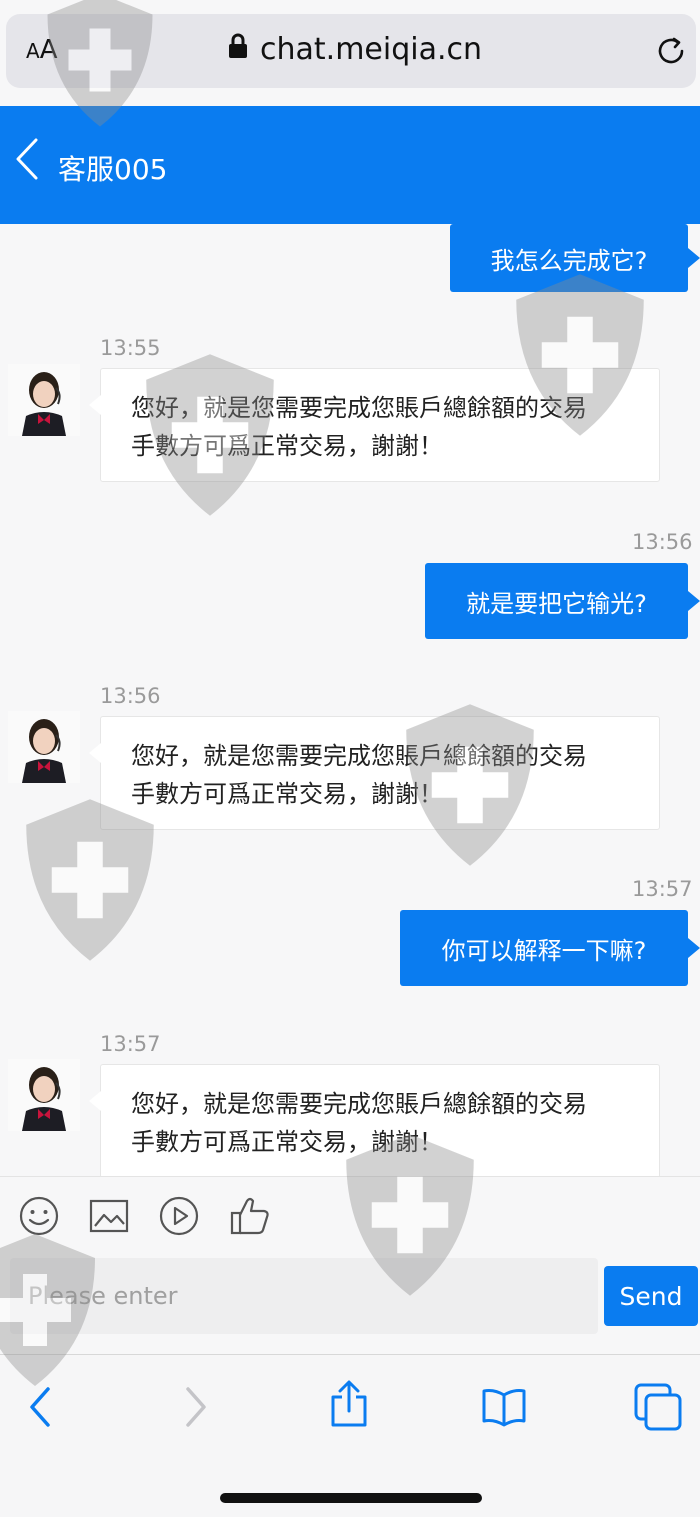  What do you see at coordinates (350, 1217) in the screenshot?
I see `chat-toolbar` at bounding box center [350, 1217].